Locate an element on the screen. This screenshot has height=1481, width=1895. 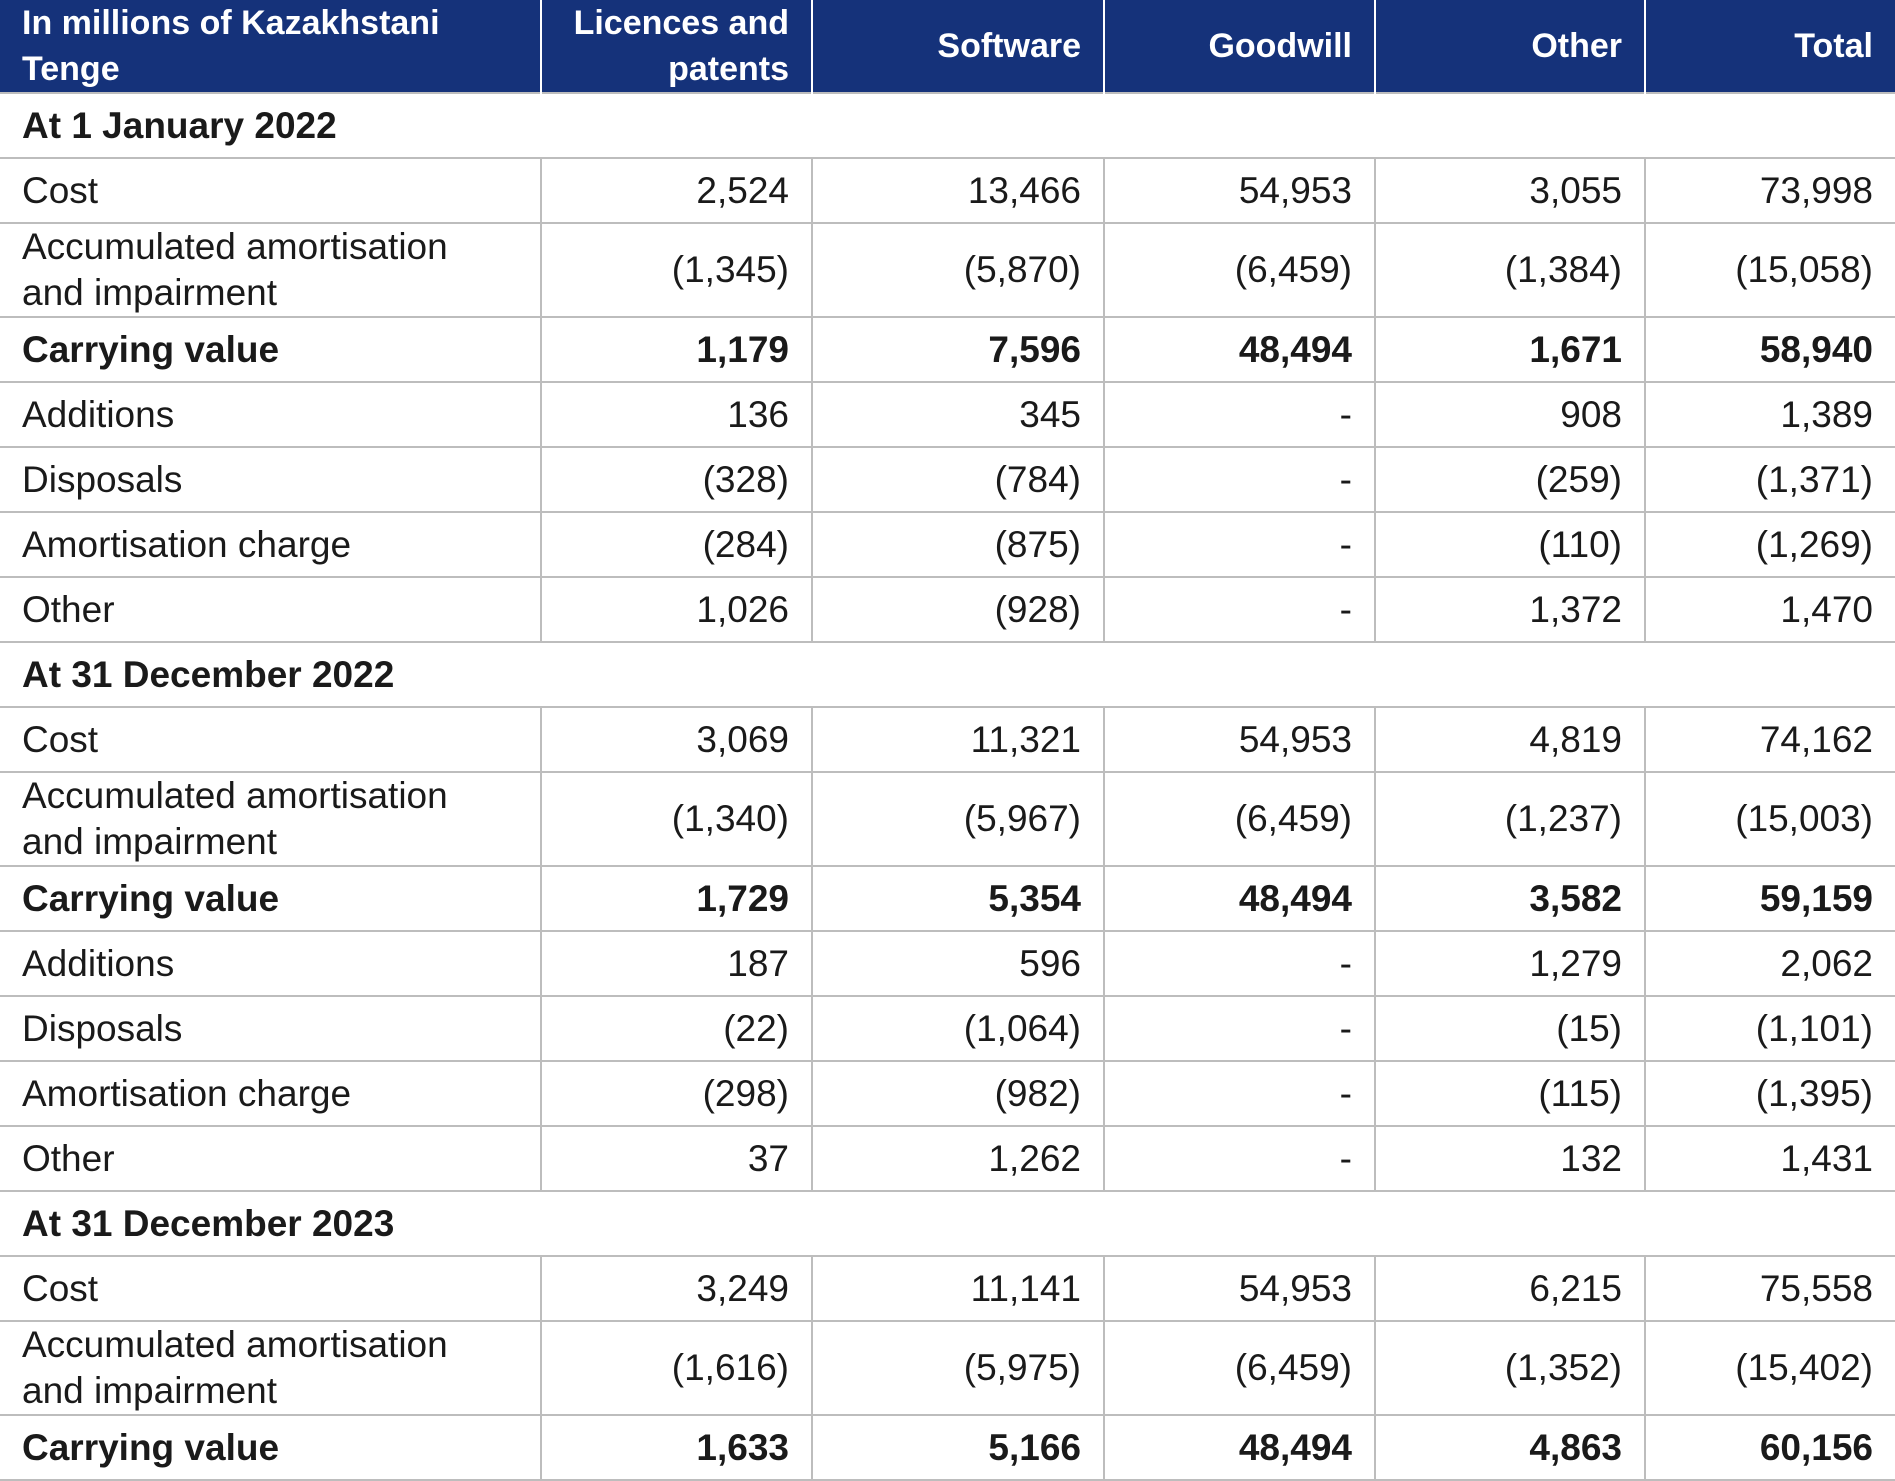
cell-licences-and-patents: 3,069 is located at coordinates (676, 739).